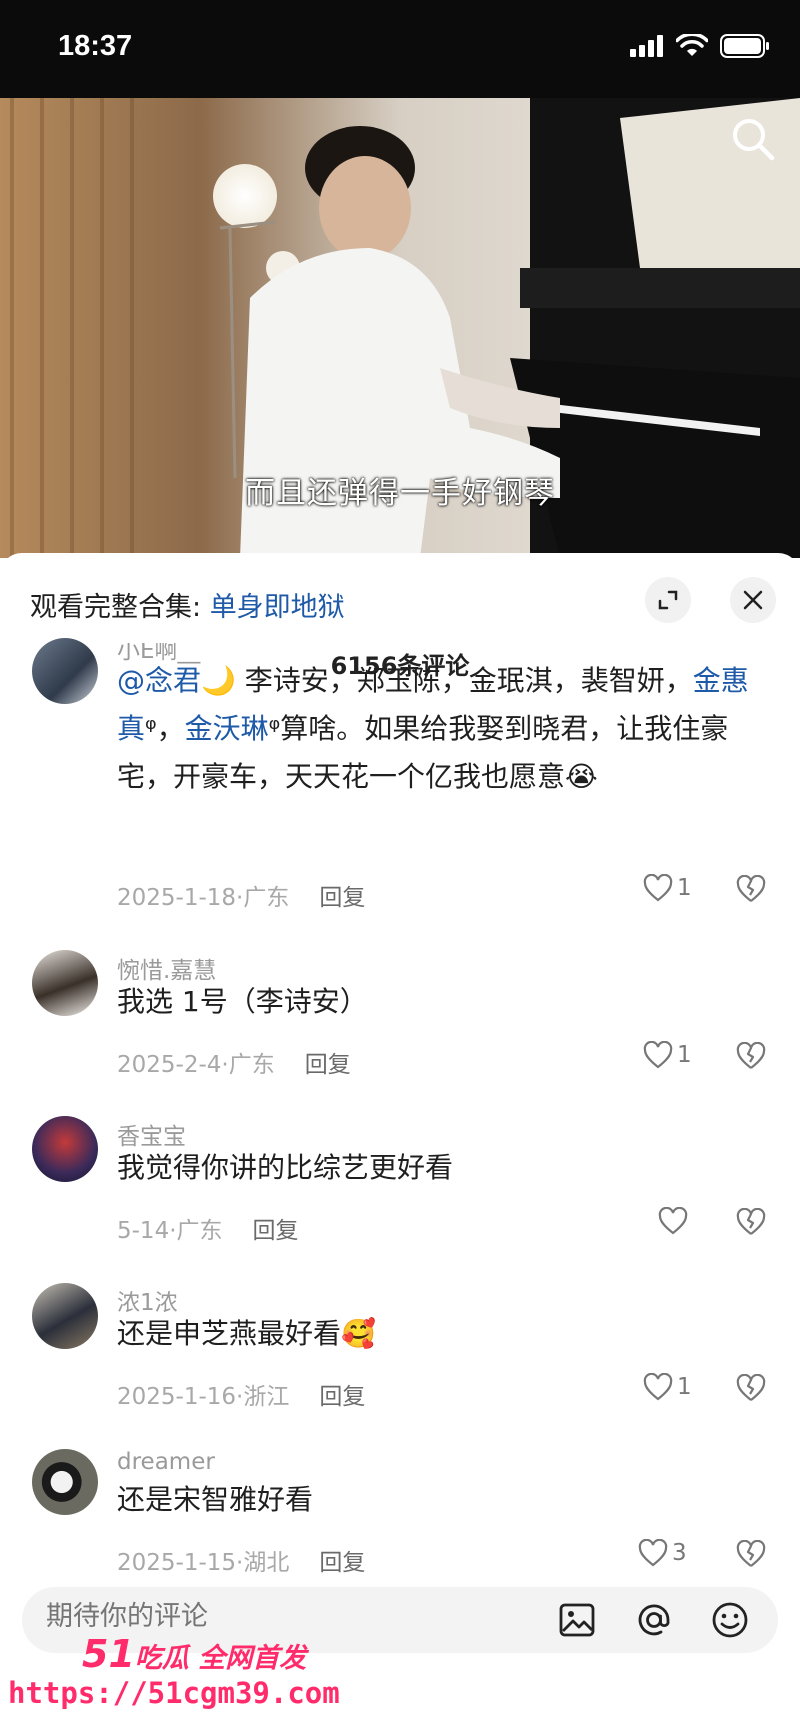 This screenshot has width=800, height=1733. I want to click on at-mention-icon, so click(654, 1620).